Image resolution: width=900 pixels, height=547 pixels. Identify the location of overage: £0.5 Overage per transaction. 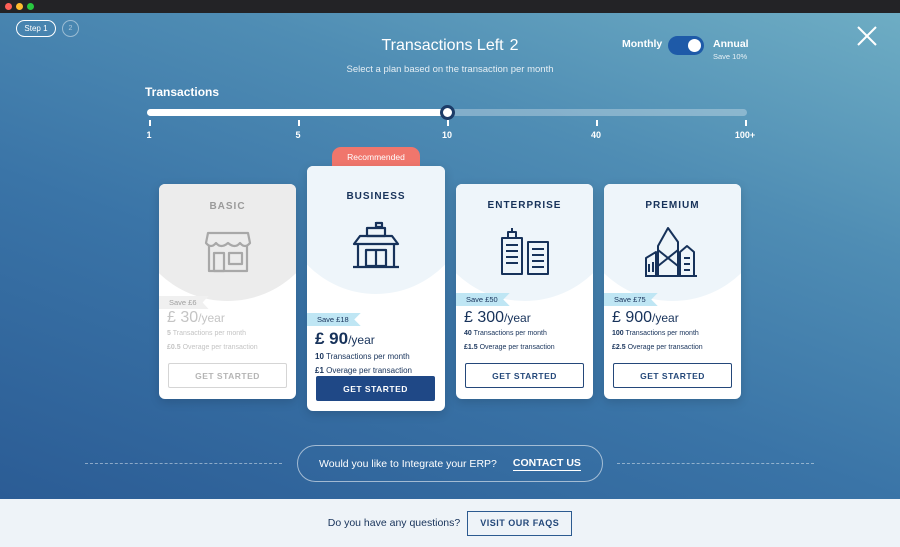
(212, 347).